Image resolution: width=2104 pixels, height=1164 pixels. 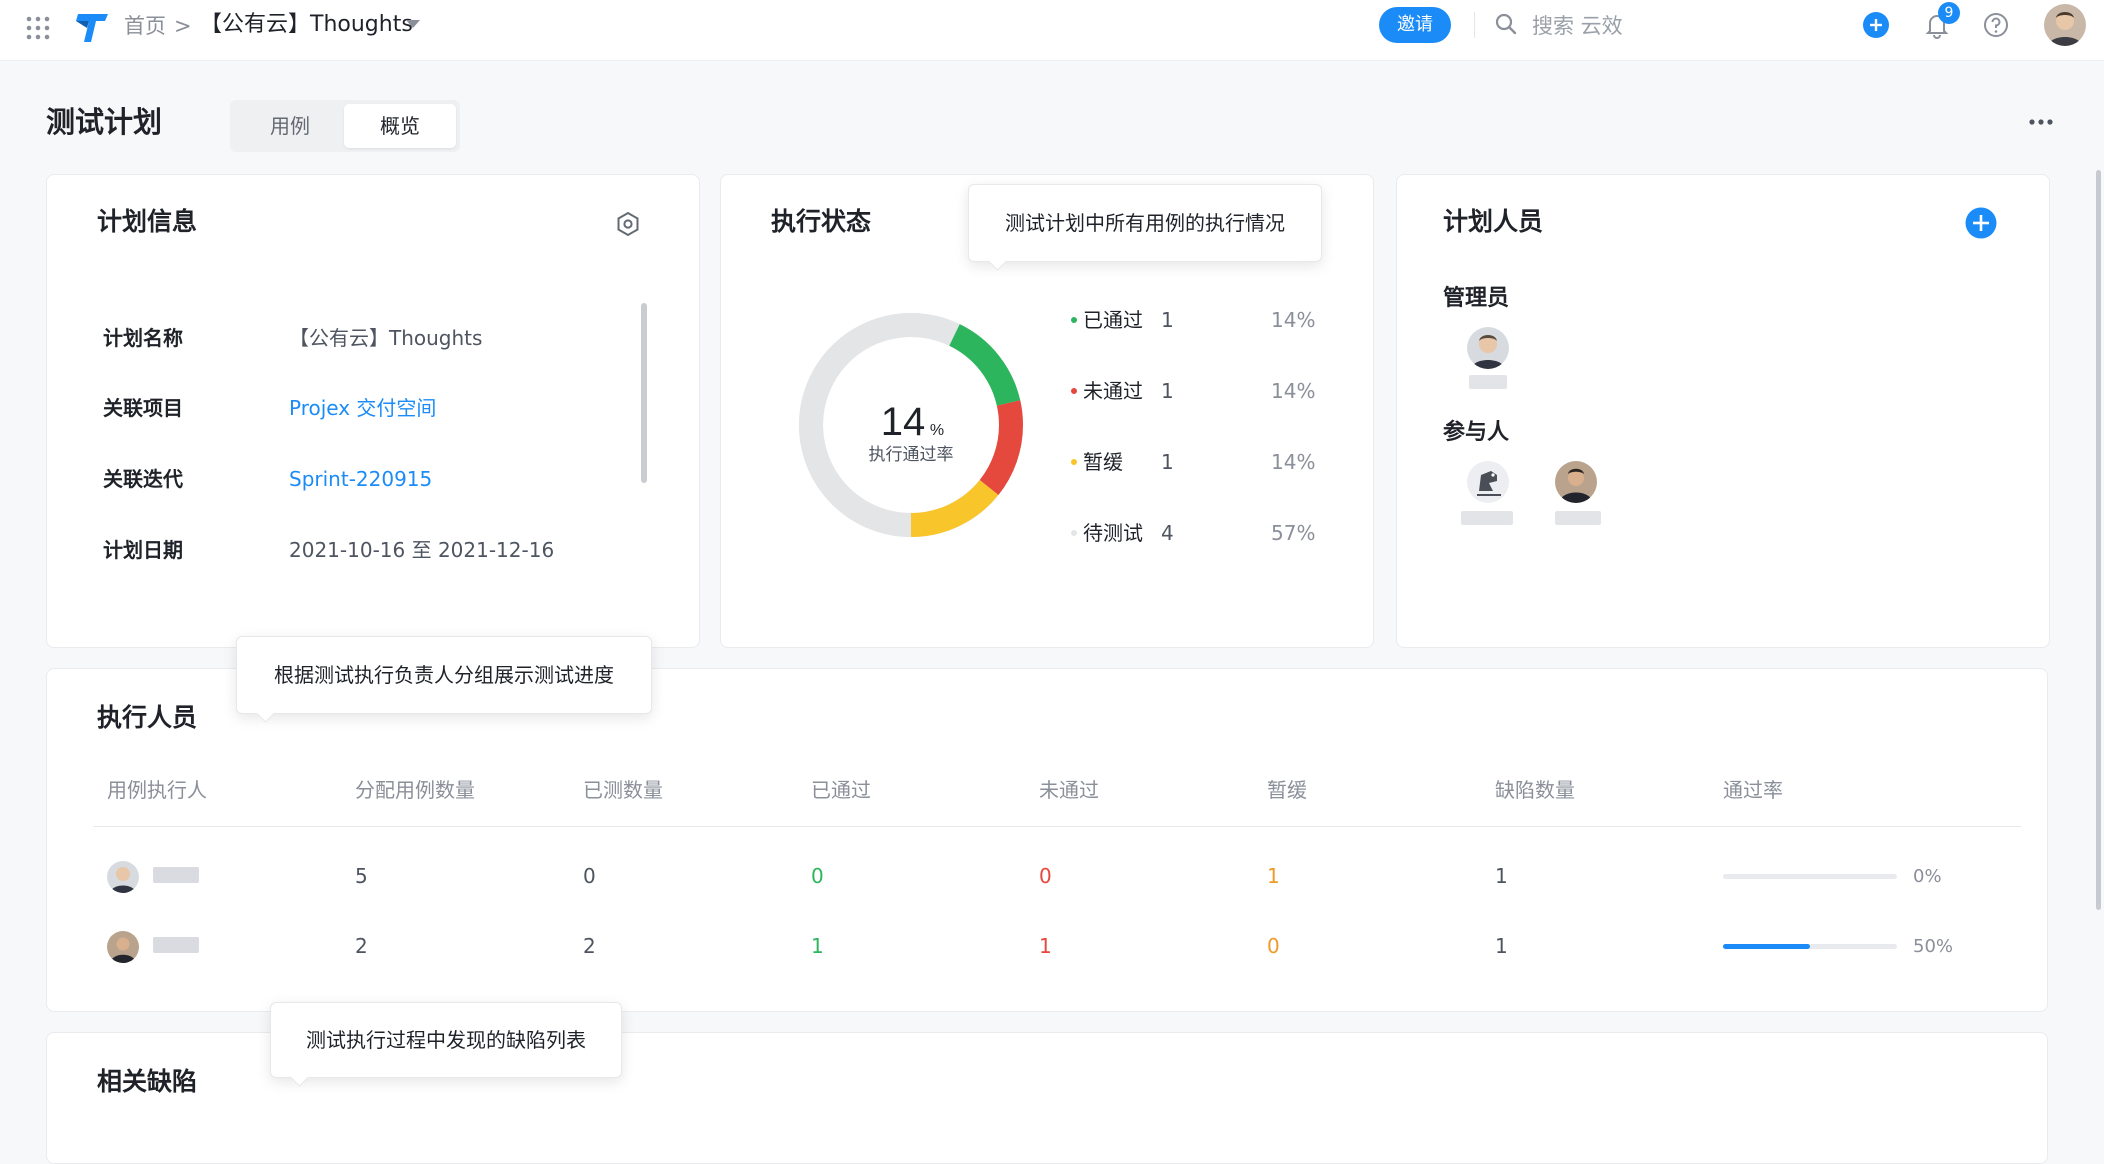 What do you see at coordinates (1933, 946) in the screenshot?
I see `pass-rate-value: 50%` at bounding box center [1933, 946].